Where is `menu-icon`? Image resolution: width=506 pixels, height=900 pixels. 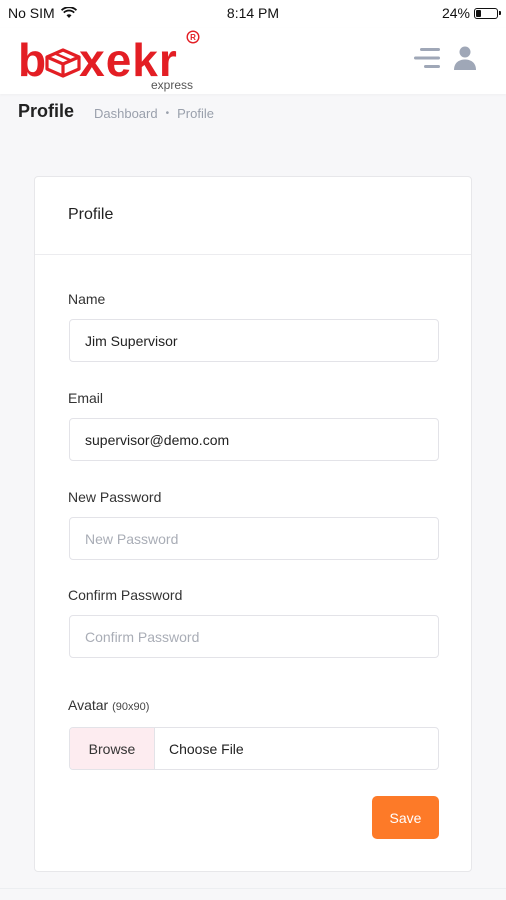
menu-icon is located at coordinates (427, 58).